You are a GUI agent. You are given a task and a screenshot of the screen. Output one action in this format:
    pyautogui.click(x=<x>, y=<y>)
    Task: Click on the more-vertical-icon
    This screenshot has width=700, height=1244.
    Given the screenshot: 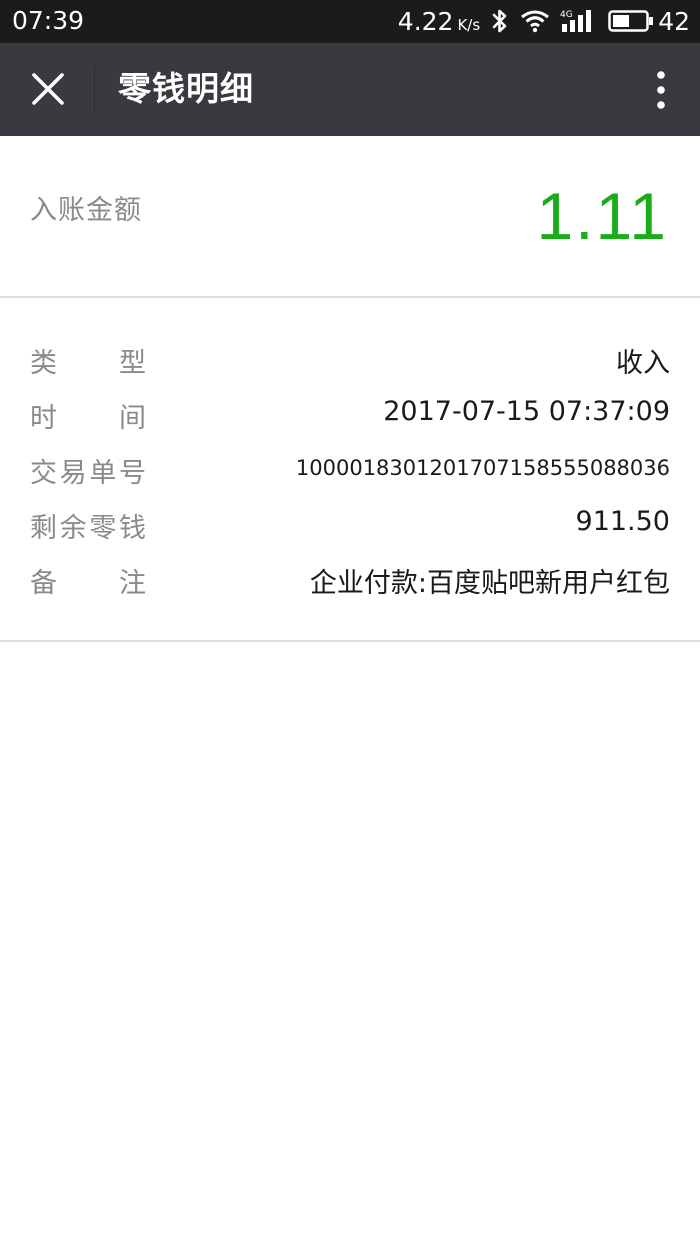 What is the action you would take?
    pyautogui.click(x=661, y=90)
    